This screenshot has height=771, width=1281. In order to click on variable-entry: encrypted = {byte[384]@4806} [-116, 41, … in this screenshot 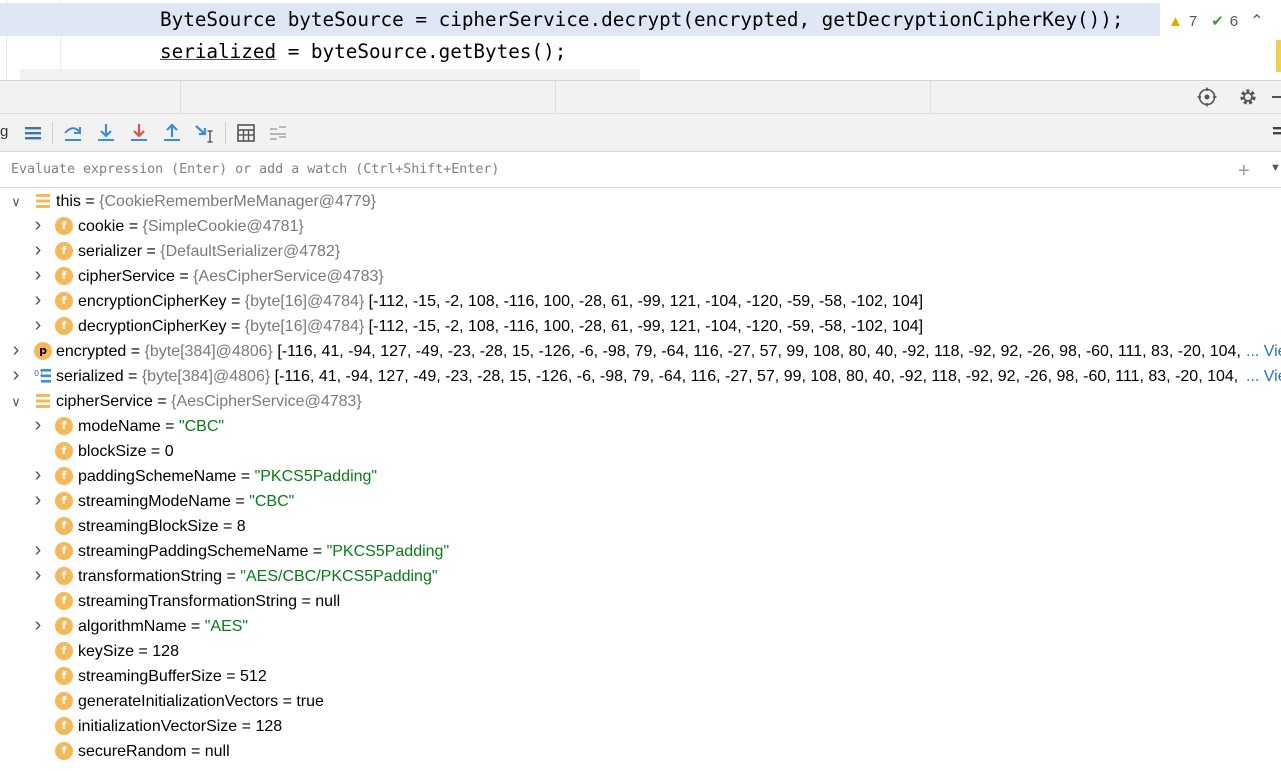, I will do `click(648, 351)`.